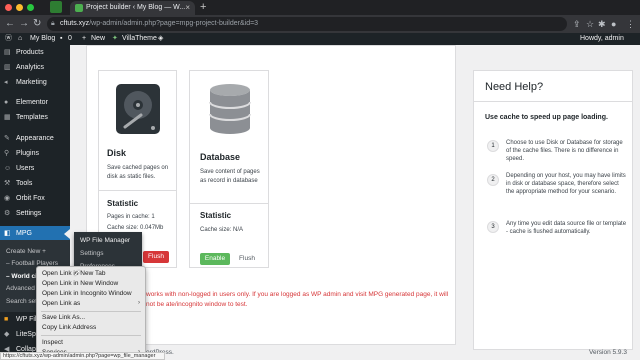 This screenshot has height=360, width=640. What do you see at coordinates (24, 233) in the screenshot?
I see `sidebar-item-label: MPG` at bounding box center [24, 233].